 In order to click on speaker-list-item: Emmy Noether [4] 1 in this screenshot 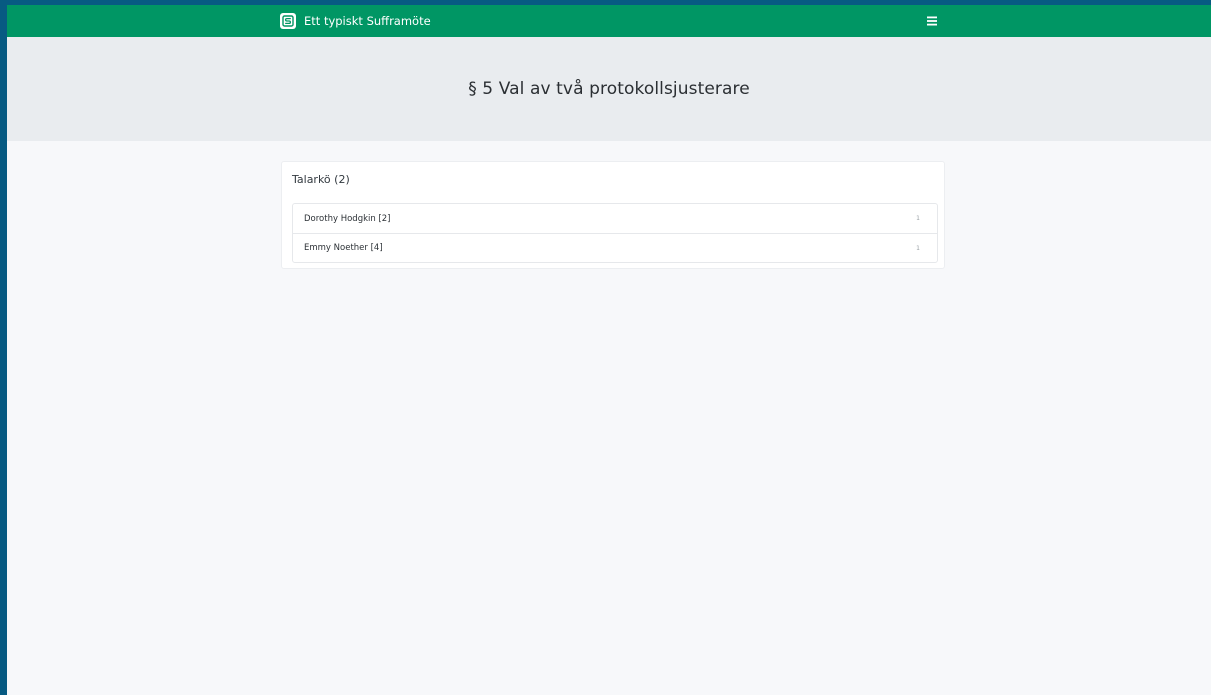, I will do `click(615, 247)`.